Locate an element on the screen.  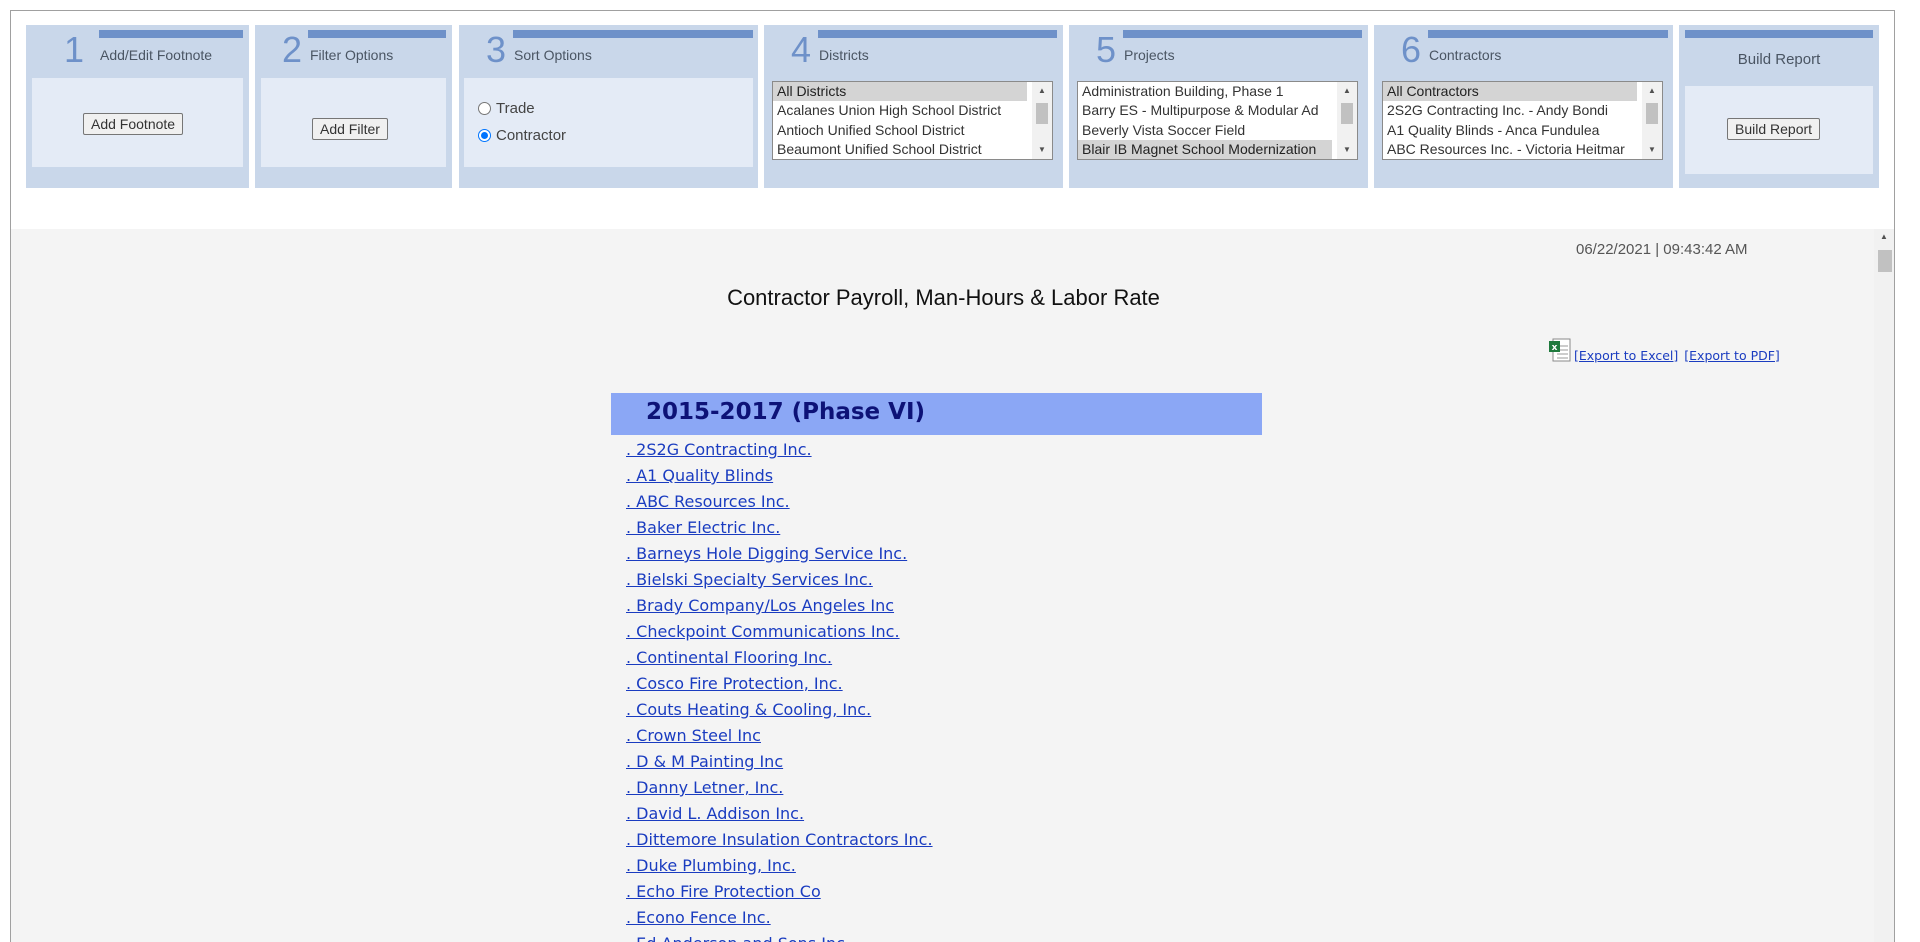
step-number: 6 is located at coordinates (1411, 49).